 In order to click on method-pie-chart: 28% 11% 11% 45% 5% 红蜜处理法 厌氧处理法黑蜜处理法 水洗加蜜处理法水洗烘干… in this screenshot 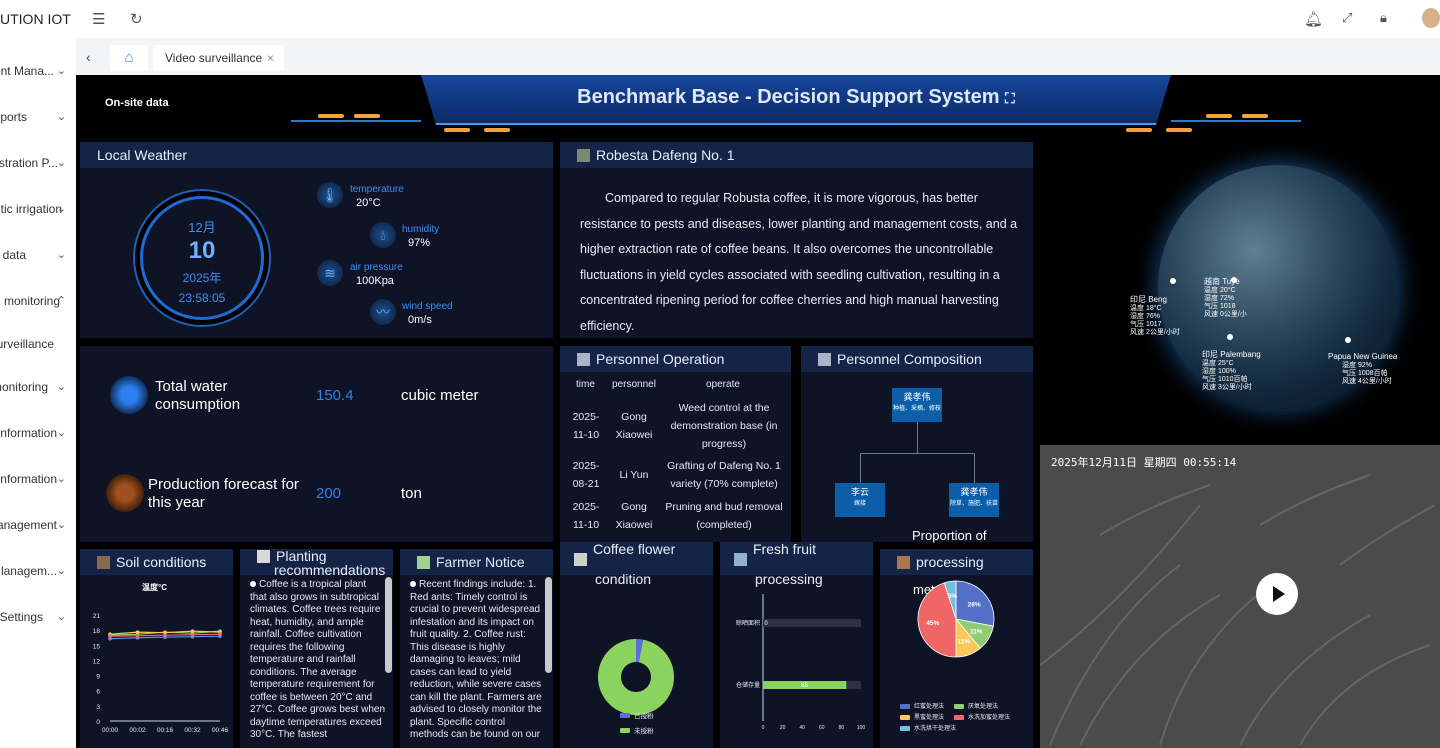, I will do `click(955, 656)`.